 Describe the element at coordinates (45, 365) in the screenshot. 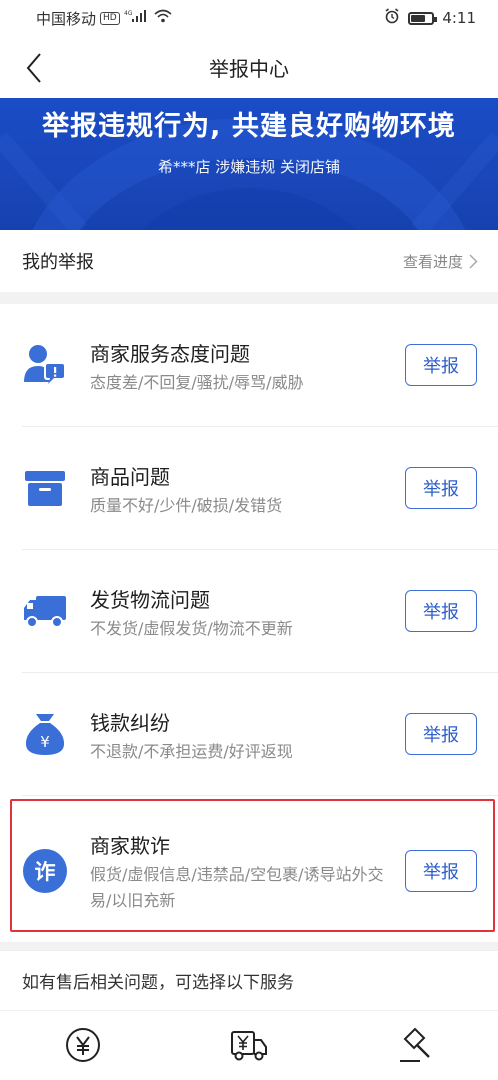

I see `merchant-attitude-icon` at that location.